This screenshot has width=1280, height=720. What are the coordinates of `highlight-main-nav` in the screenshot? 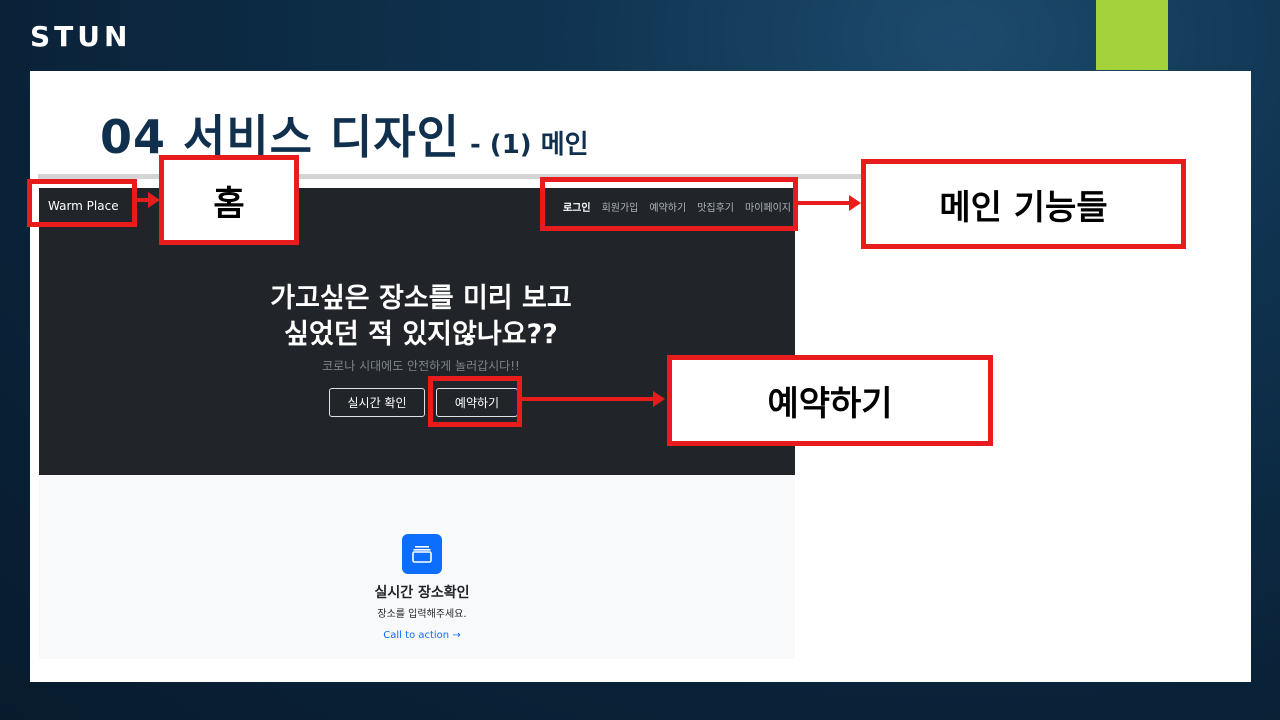 It's located at (669, 204).